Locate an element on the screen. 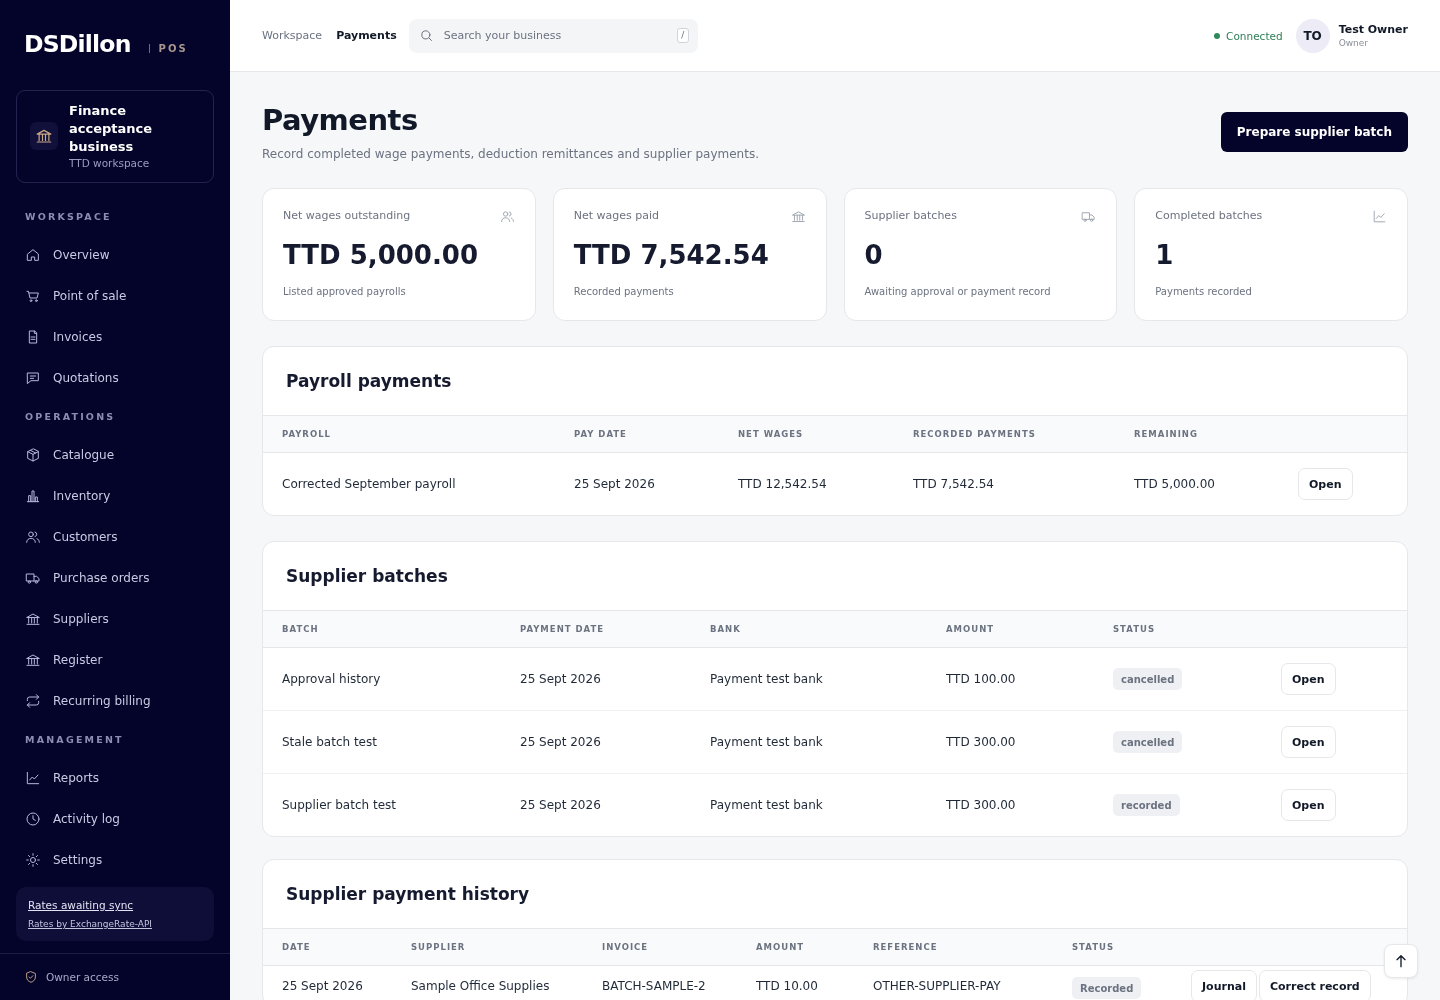  shield-check-icon is located at coordinates (31, 977).